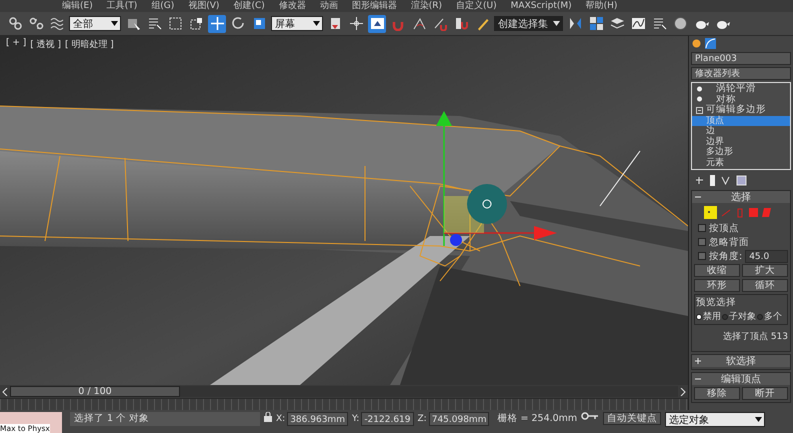 The width and height of the screenshot is (793, 433). What do you see at coordinates (741, 58) in the screenshot?
I see `object-name-field: Plane003` at bounding box center [741, 58].